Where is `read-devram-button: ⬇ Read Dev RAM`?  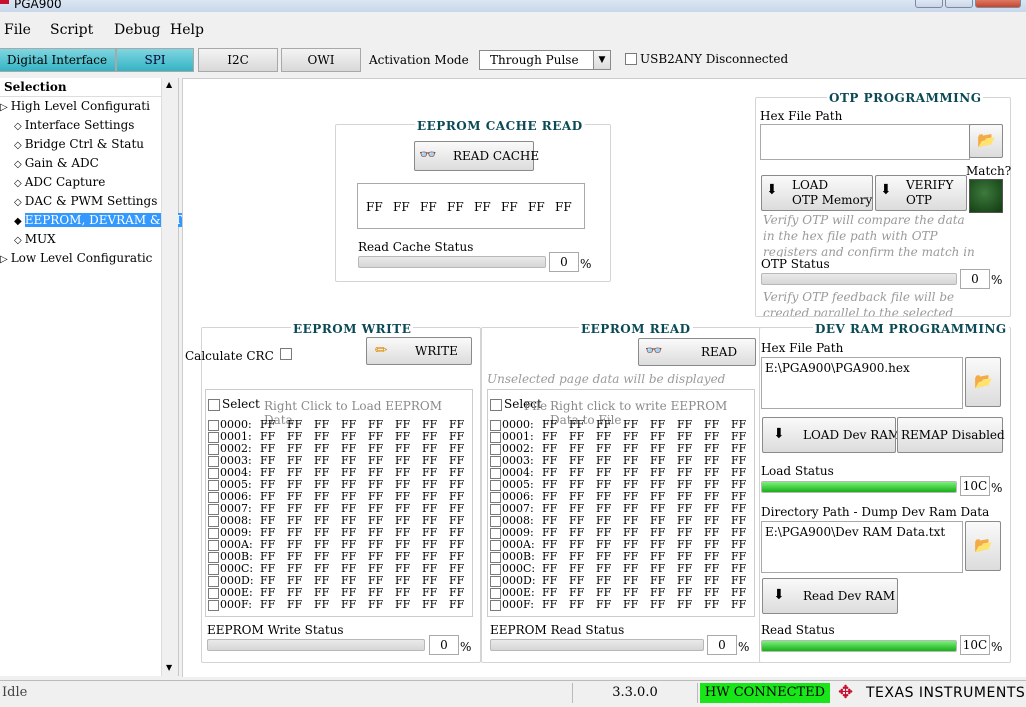
read-devram-button: ⬇ Read Dev RAM is located at coordinates (830, 596).